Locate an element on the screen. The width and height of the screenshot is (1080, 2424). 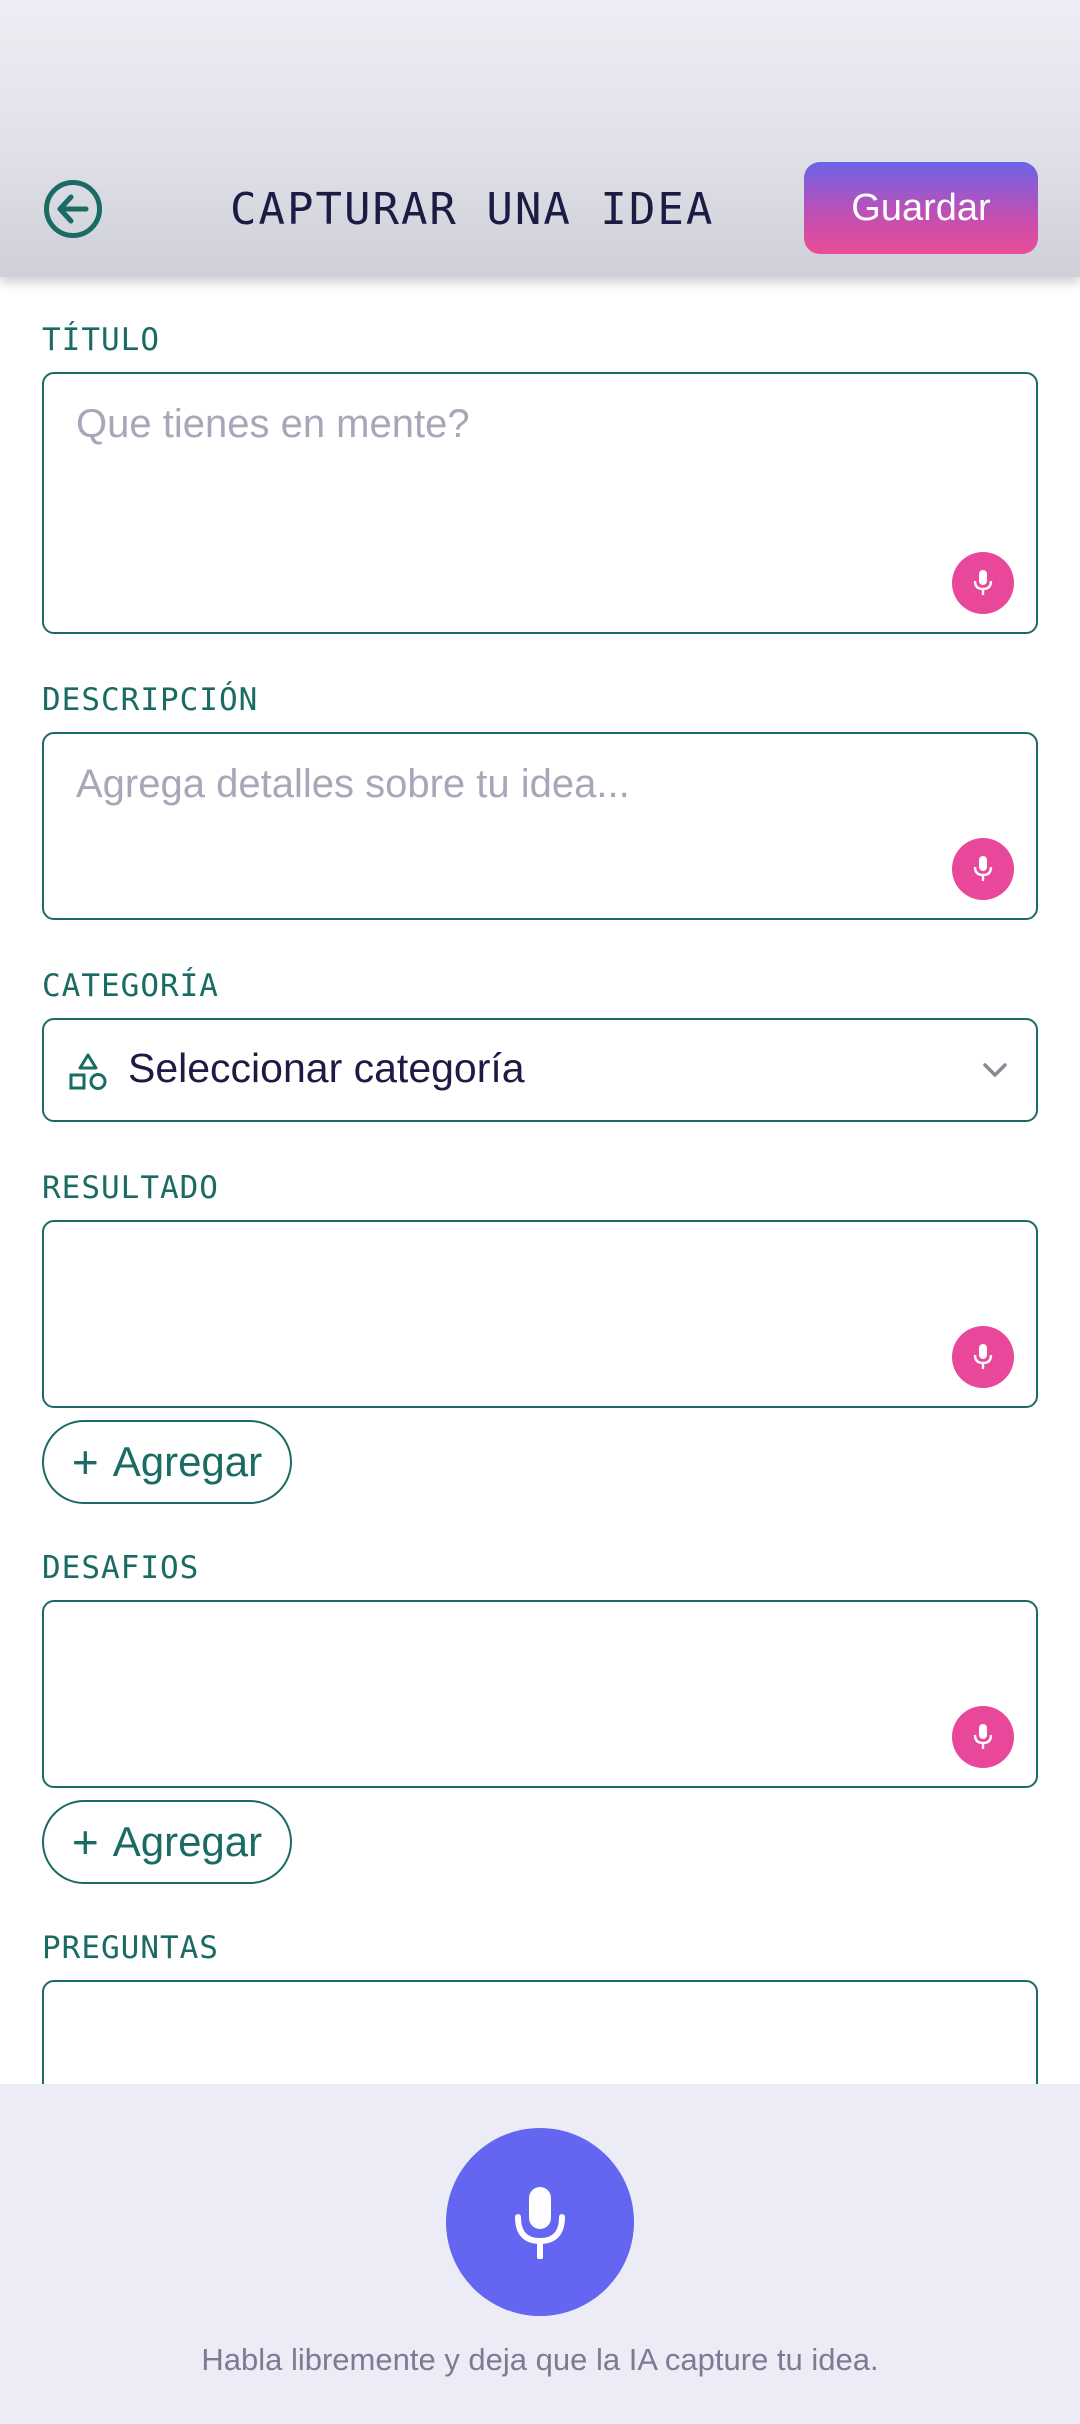
back-button is located at coordinates (73, 209).